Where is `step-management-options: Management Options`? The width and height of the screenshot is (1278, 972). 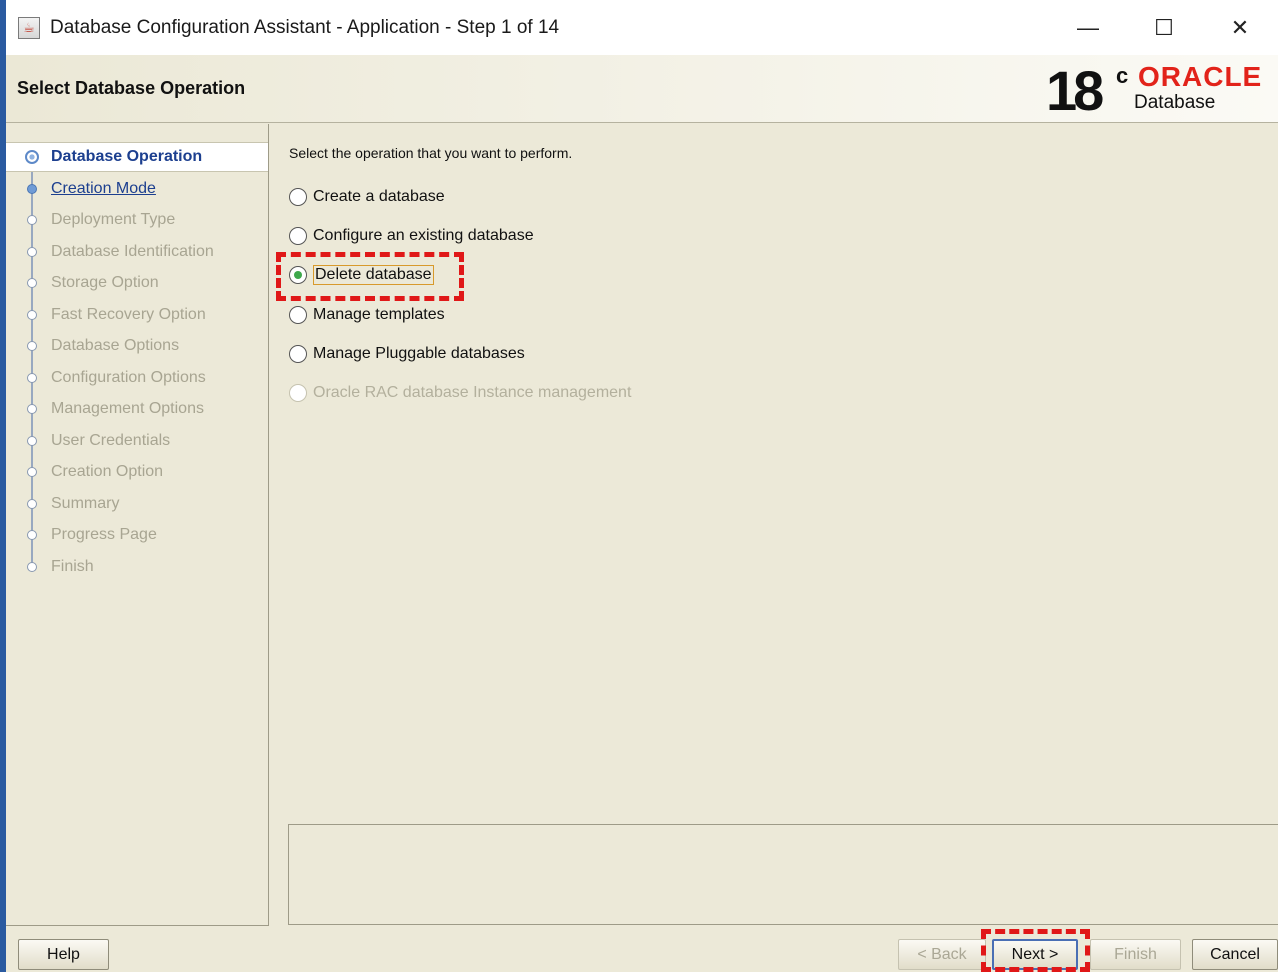
step-management-options: Management Options is located at coordinates (137, 409).